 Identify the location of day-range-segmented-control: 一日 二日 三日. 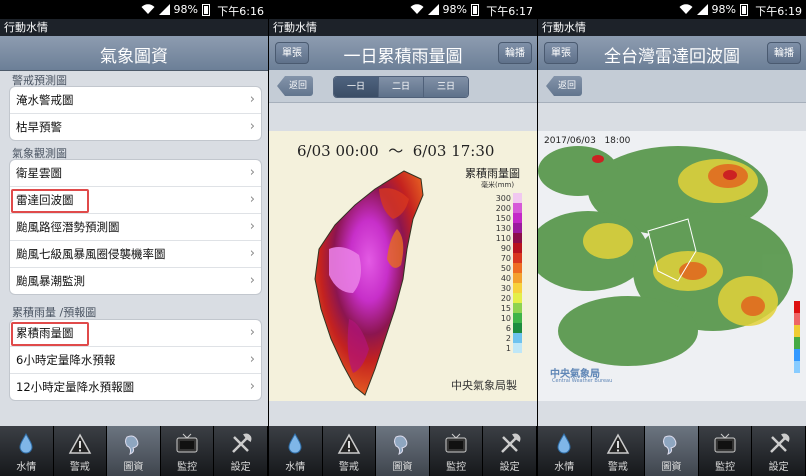
(401, 87).